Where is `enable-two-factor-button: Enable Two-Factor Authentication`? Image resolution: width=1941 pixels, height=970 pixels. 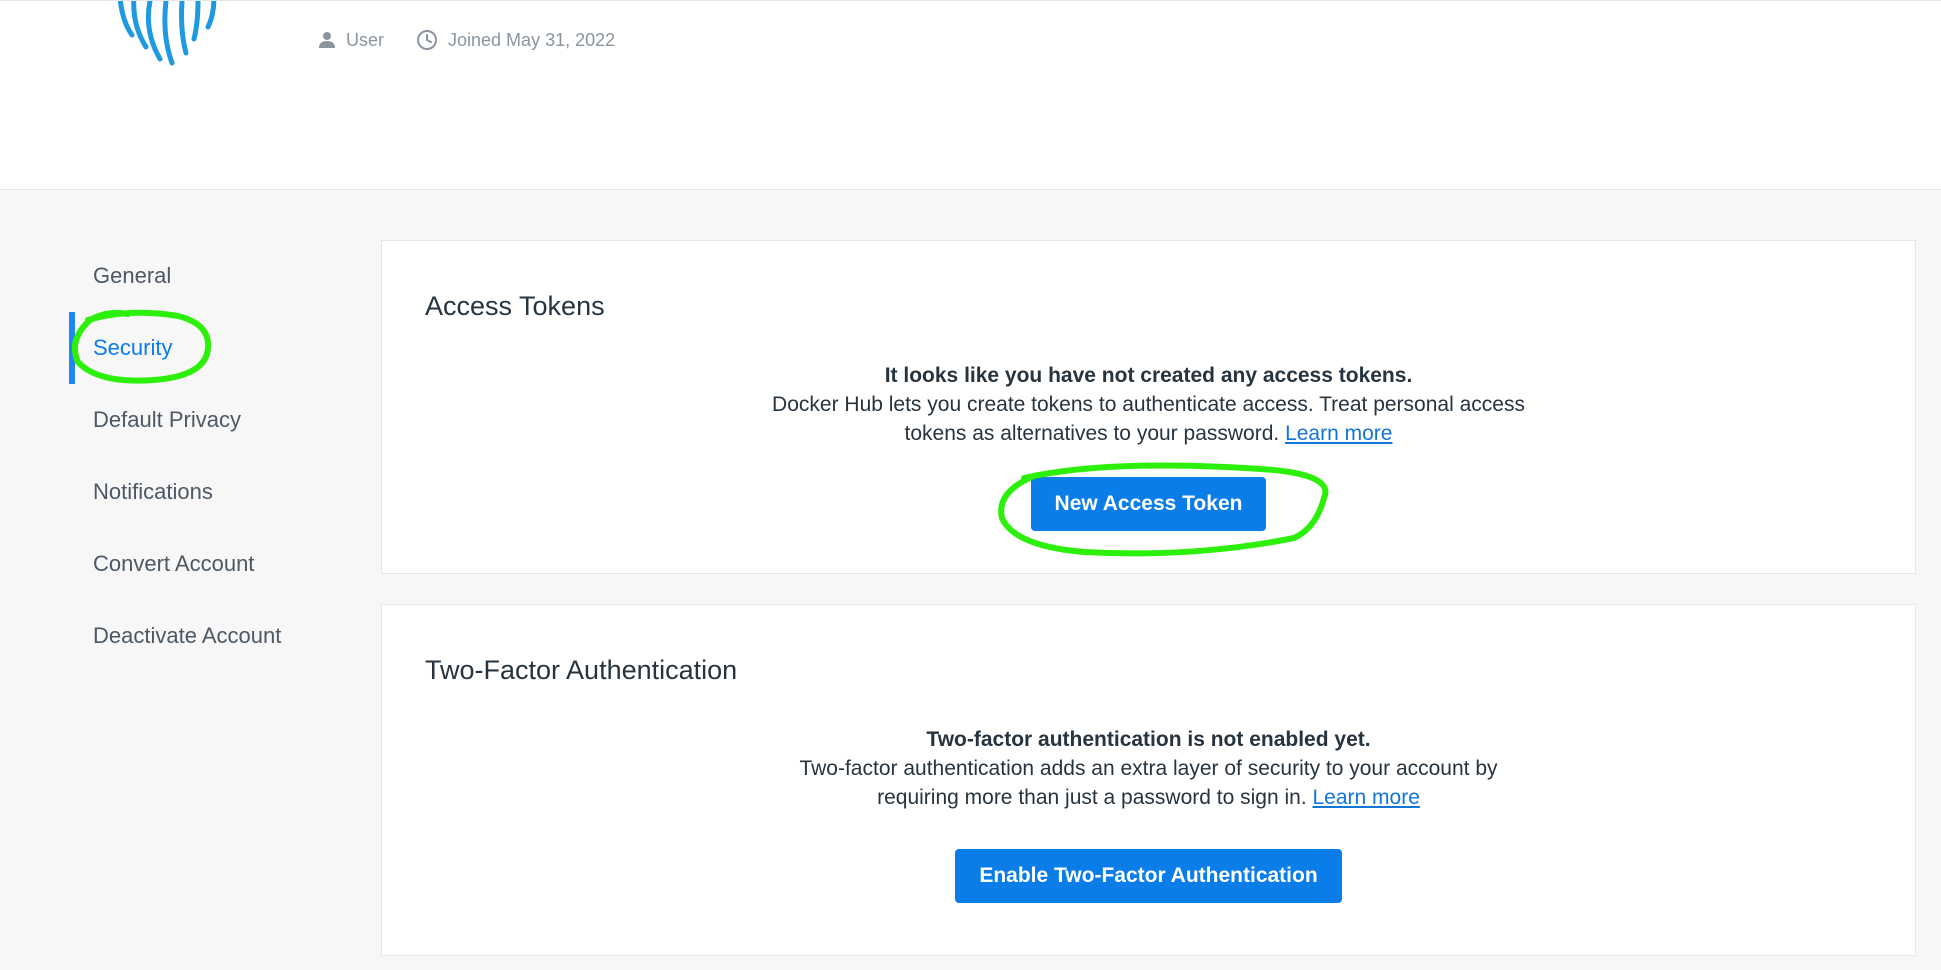 enable-two-factor-button: Enable Two-Factor Authentication is located at coordinates (1148, 876).